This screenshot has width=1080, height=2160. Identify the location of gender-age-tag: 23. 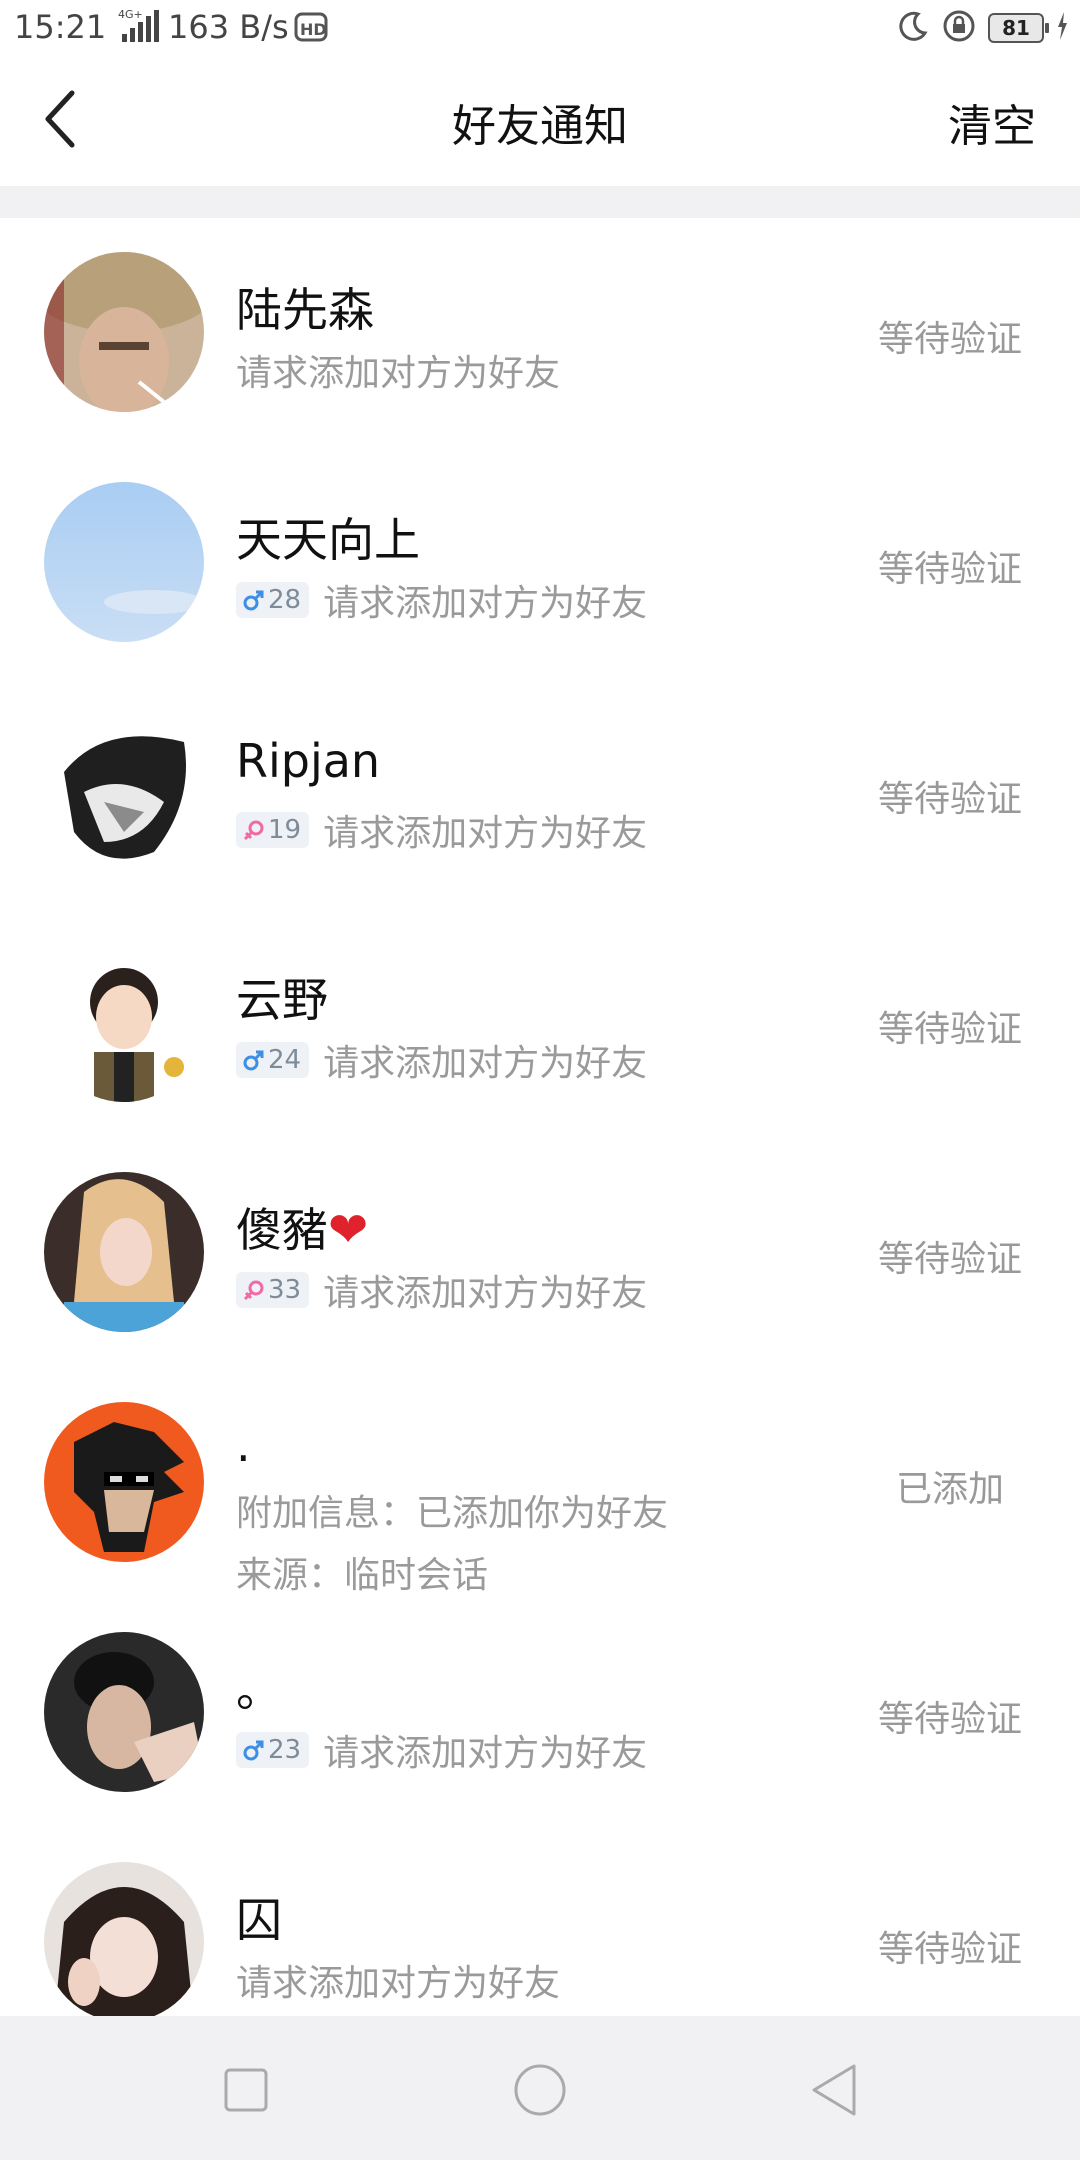
(273, 1750).